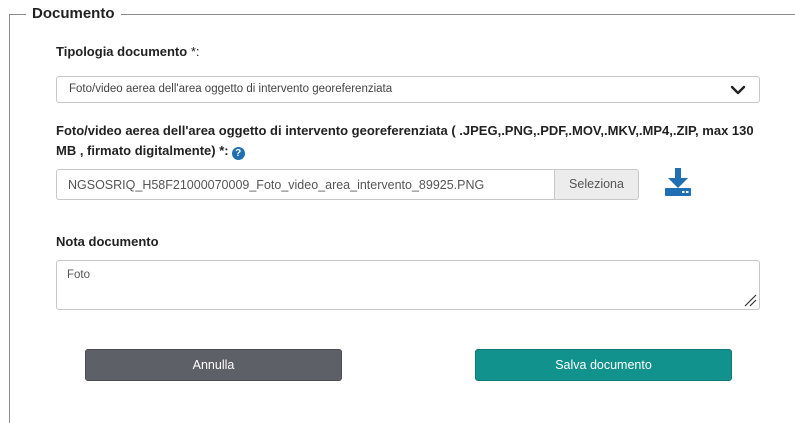 This screenshot has height=423, width=795. What do you see at coordinates (122, 51) in the screenshot?
I see `tipologia-label-text: Tipologia documento` at bounding box center [122, 51].